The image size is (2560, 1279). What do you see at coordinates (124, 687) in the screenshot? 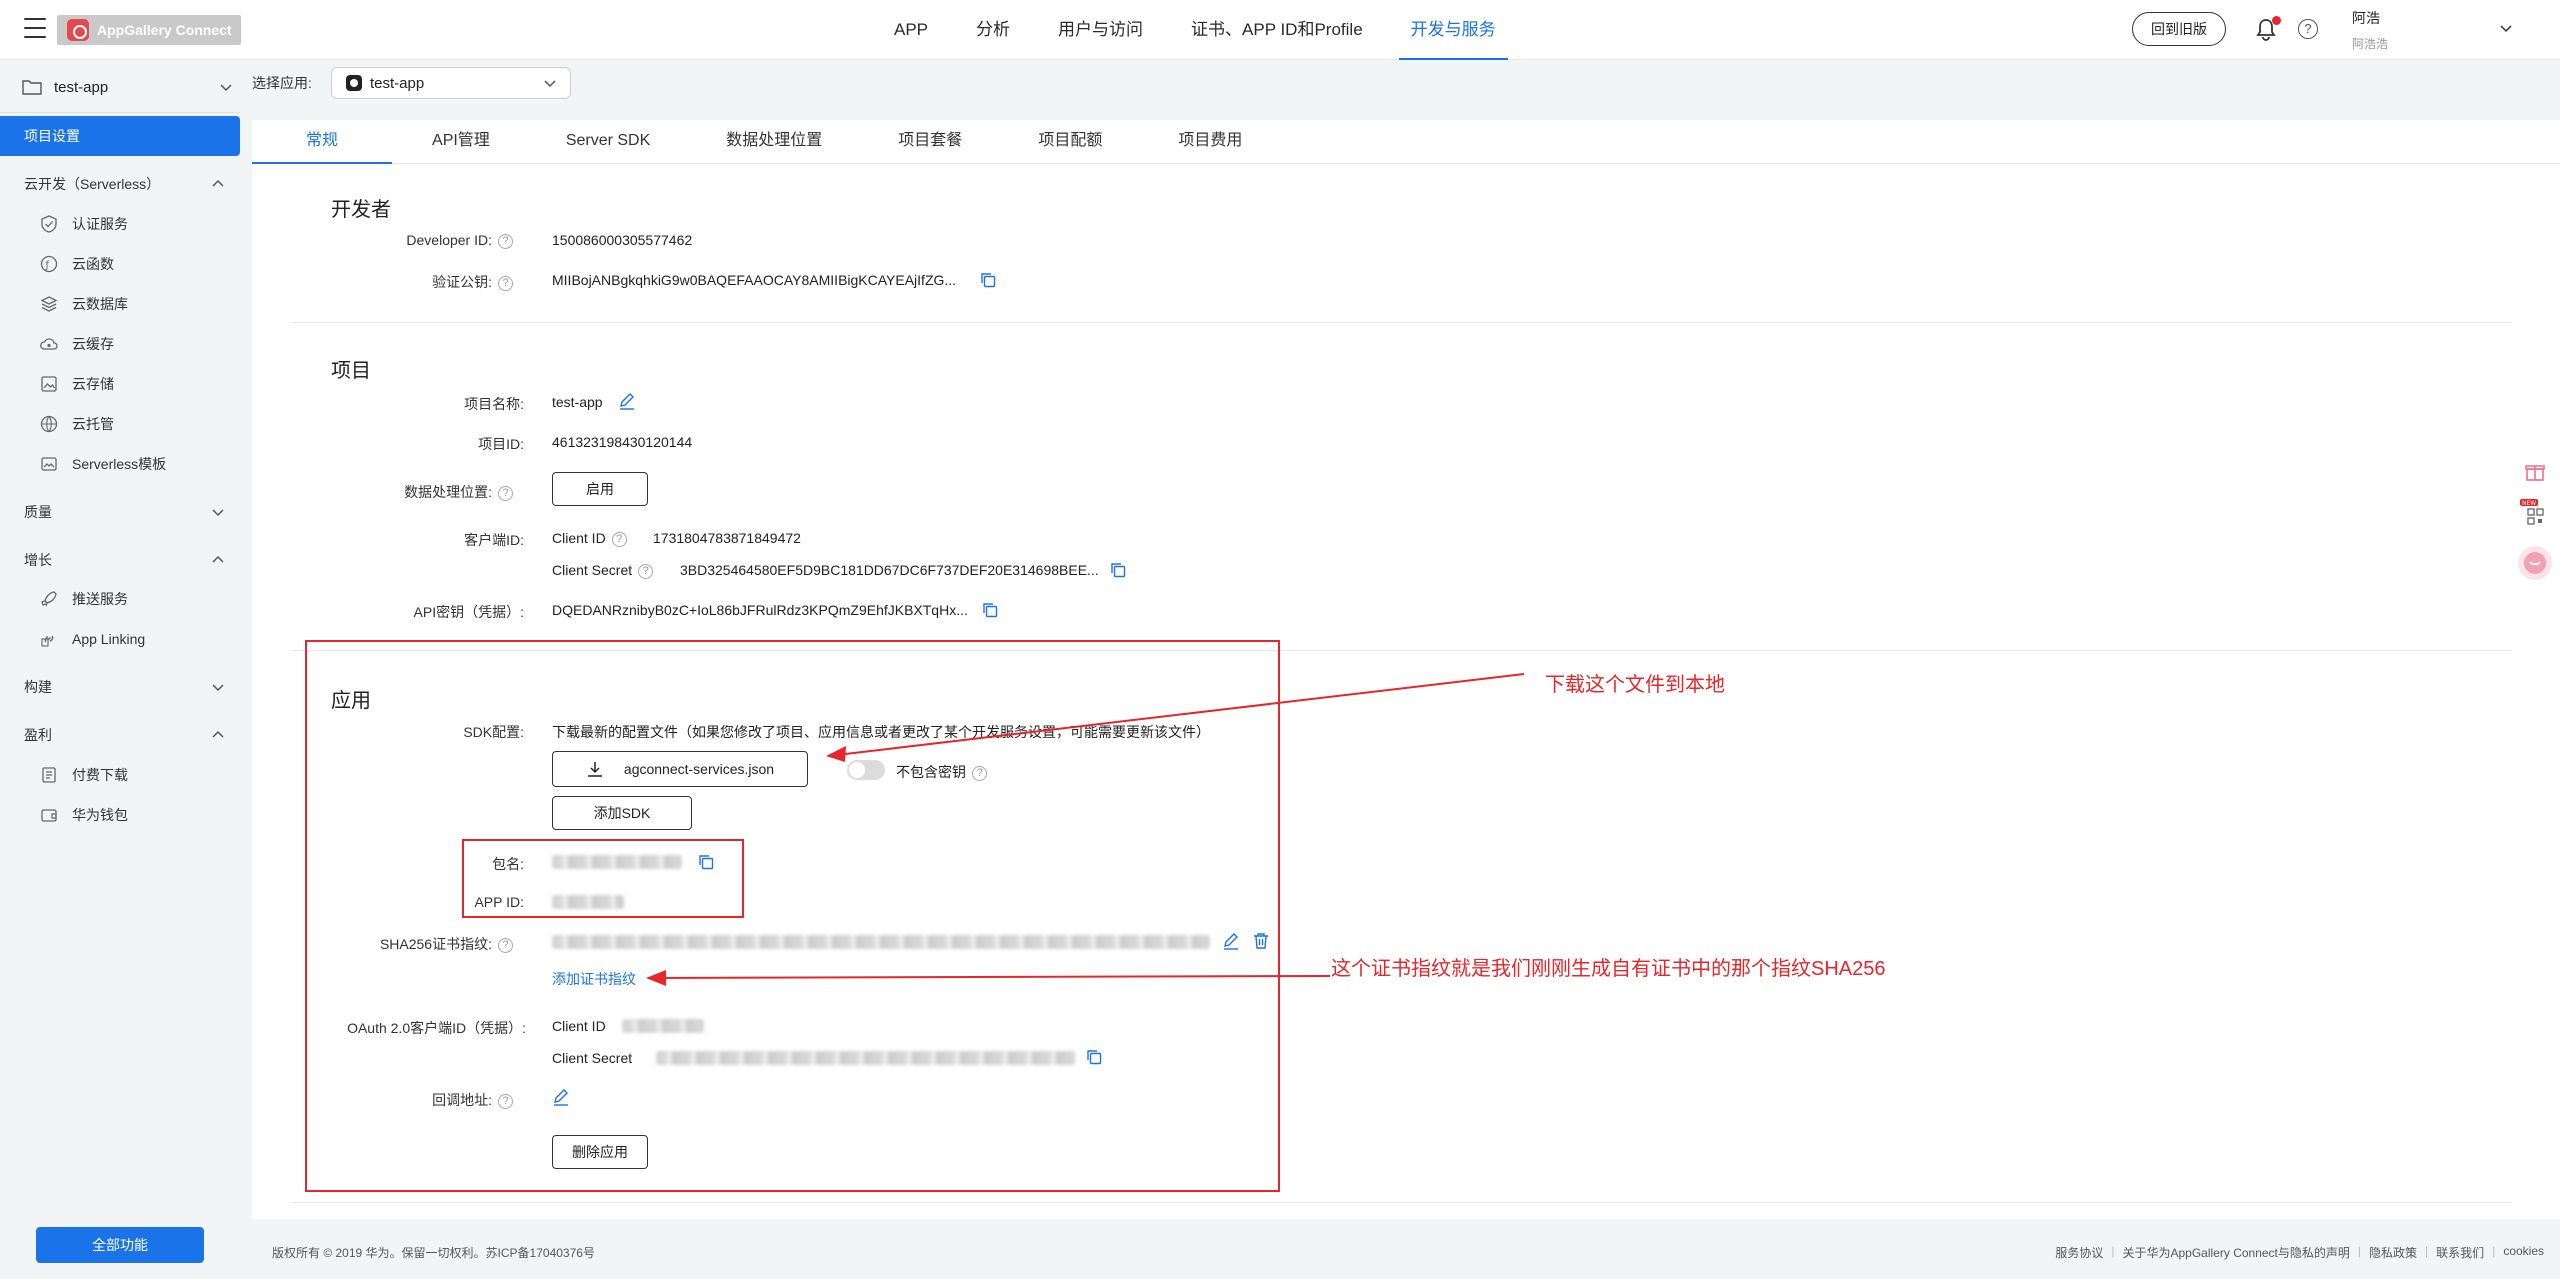
I see `sidebar-group-build: 构建` at bounding box center [124, 687].